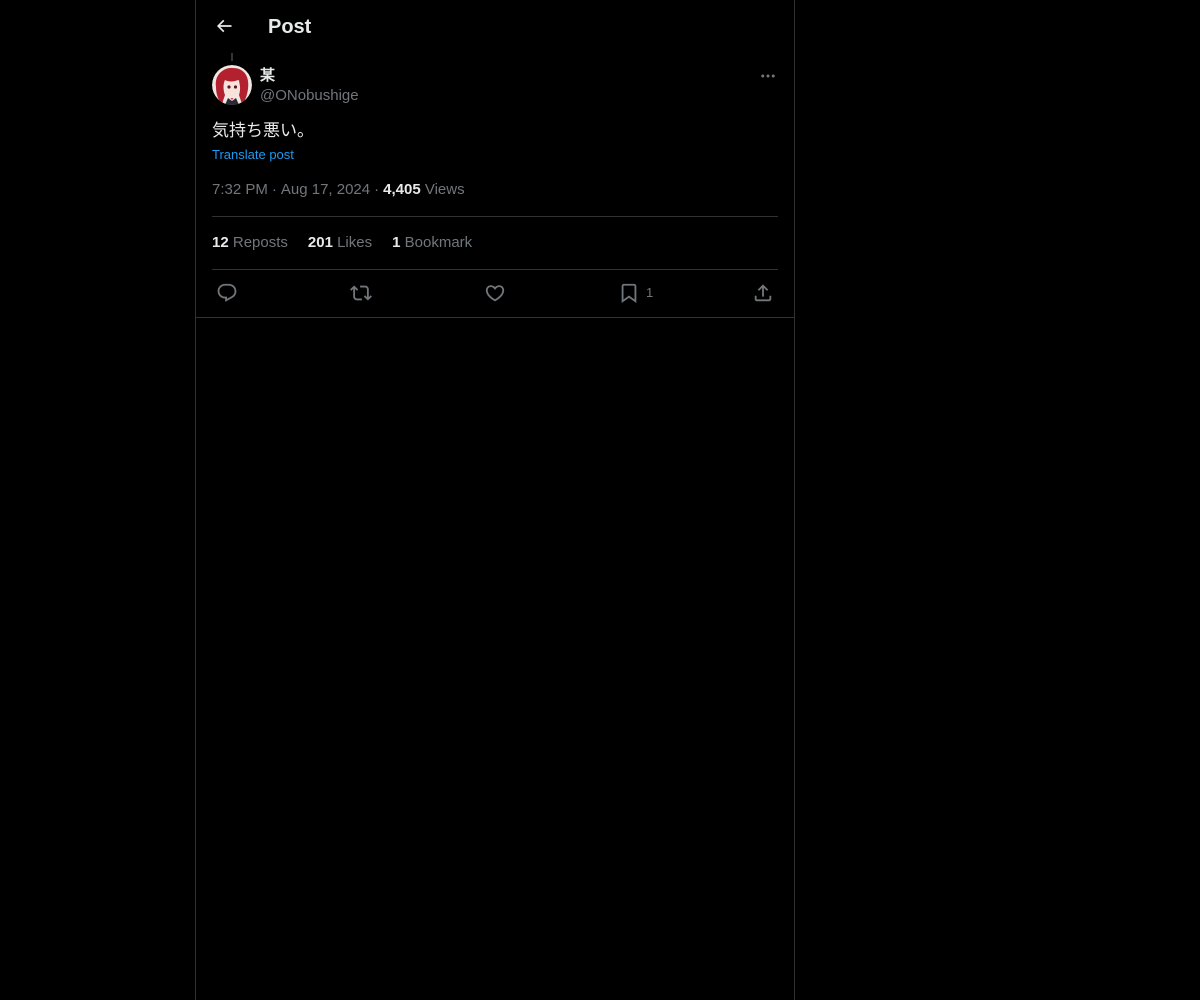  I want to click on engagement-stats: 12 Reposts 201 Likes 1 Bookmark, so click(342, 243).